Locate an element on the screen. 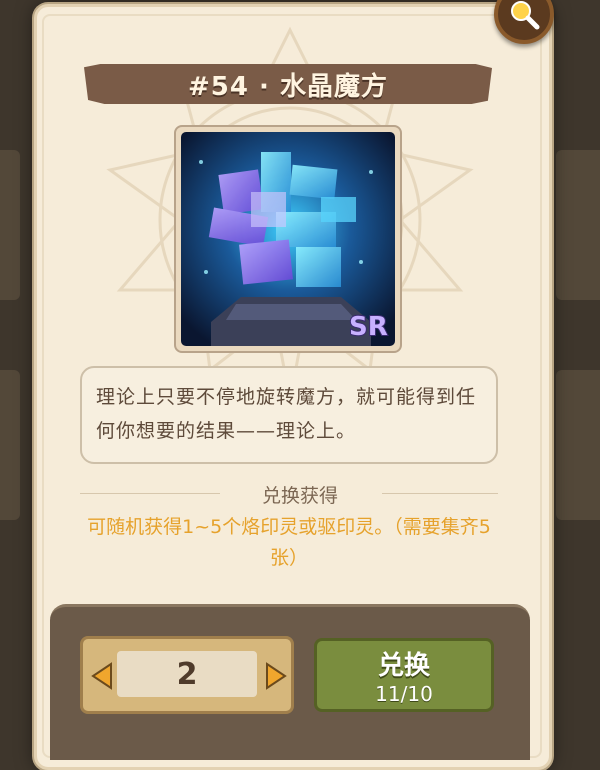  card-image-frame: SR is located at coordinates (288, 239).